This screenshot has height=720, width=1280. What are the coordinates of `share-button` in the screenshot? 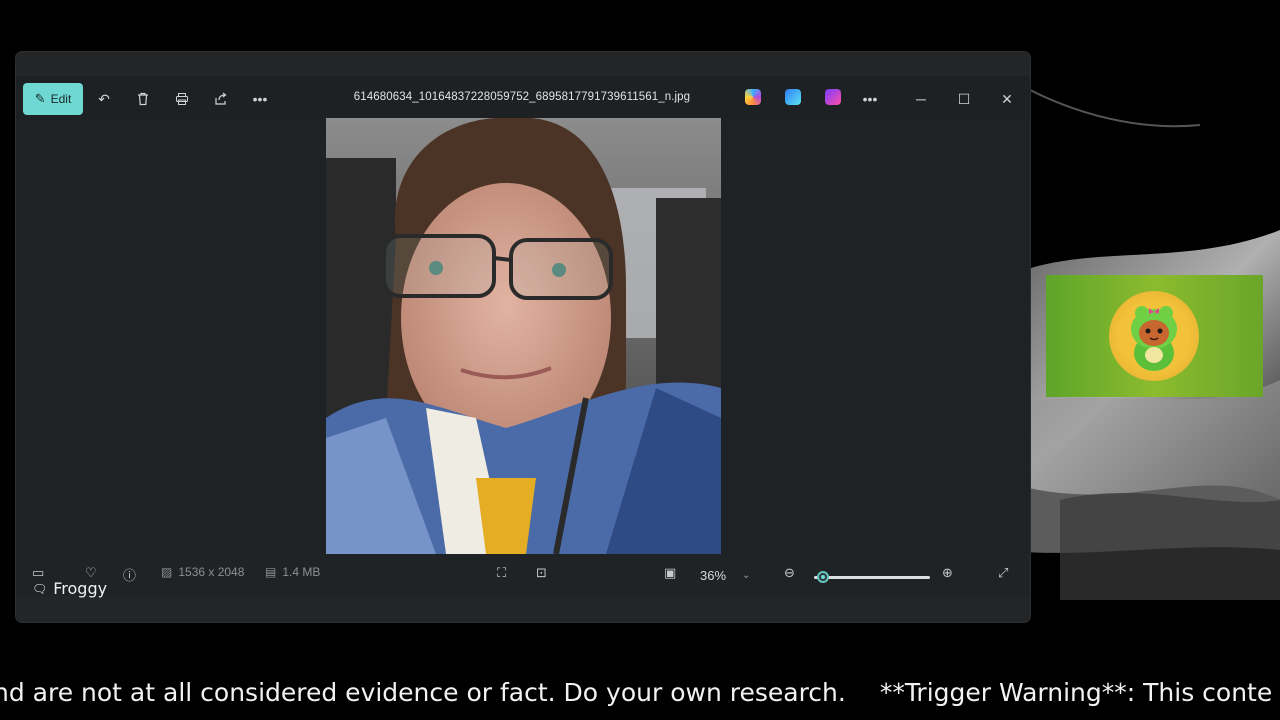 It's located at (221, 99).